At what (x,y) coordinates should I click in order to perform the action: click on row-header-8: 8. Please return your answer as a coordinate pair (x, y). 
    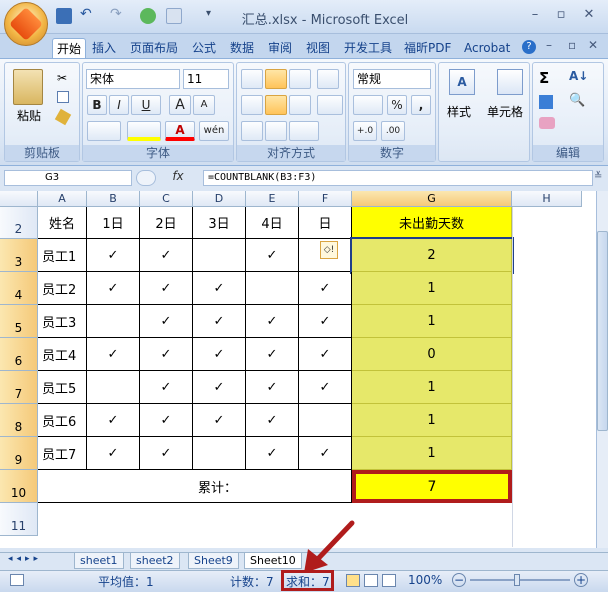
    Looking at the image, I should click on (19, 420).